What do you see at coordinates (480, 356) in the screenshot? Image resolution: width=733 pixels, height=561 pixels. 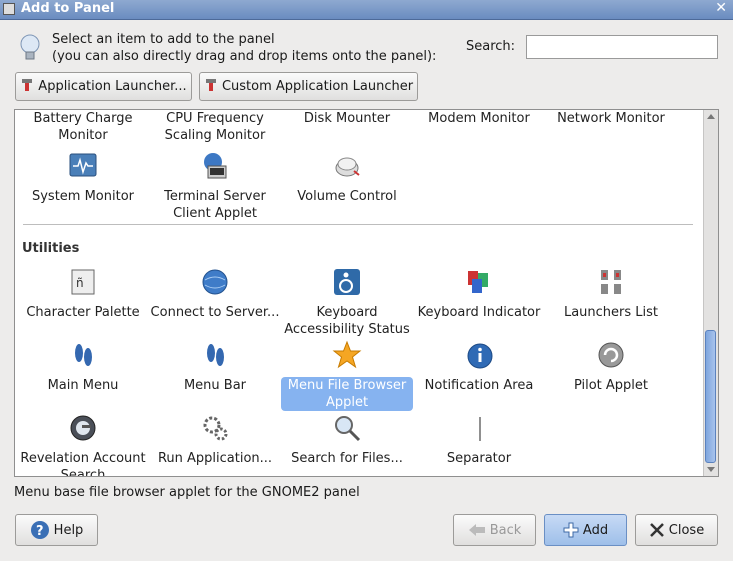 I see `info-icon` at bounding box center [480, 356].